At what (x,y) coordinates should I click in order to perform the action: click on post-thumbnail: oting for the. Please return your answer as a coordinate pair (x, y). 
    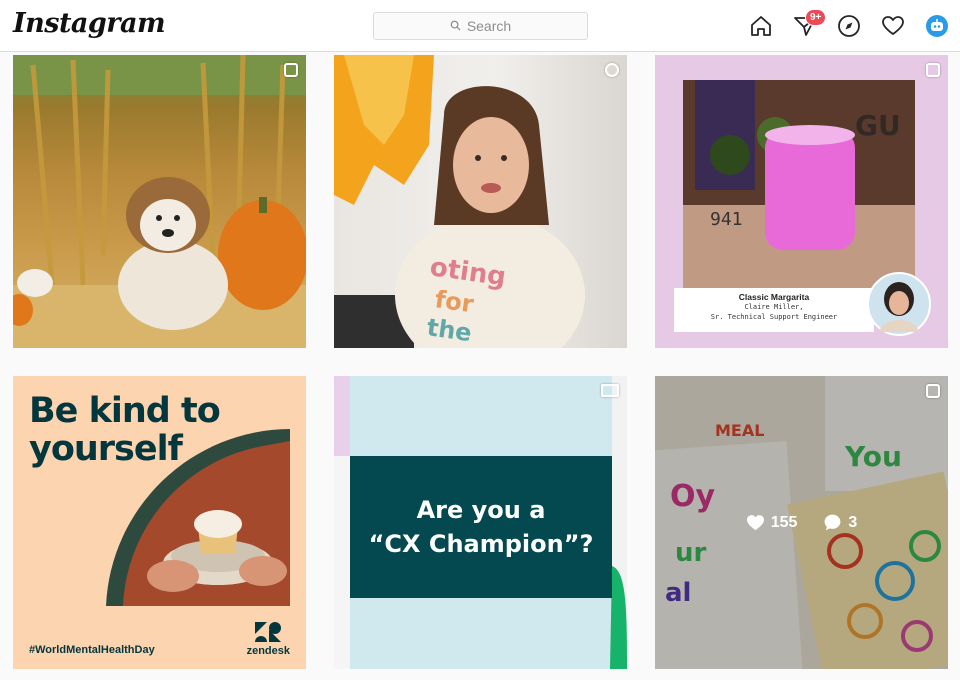
    Looking at the image, I should click on (480, 201).